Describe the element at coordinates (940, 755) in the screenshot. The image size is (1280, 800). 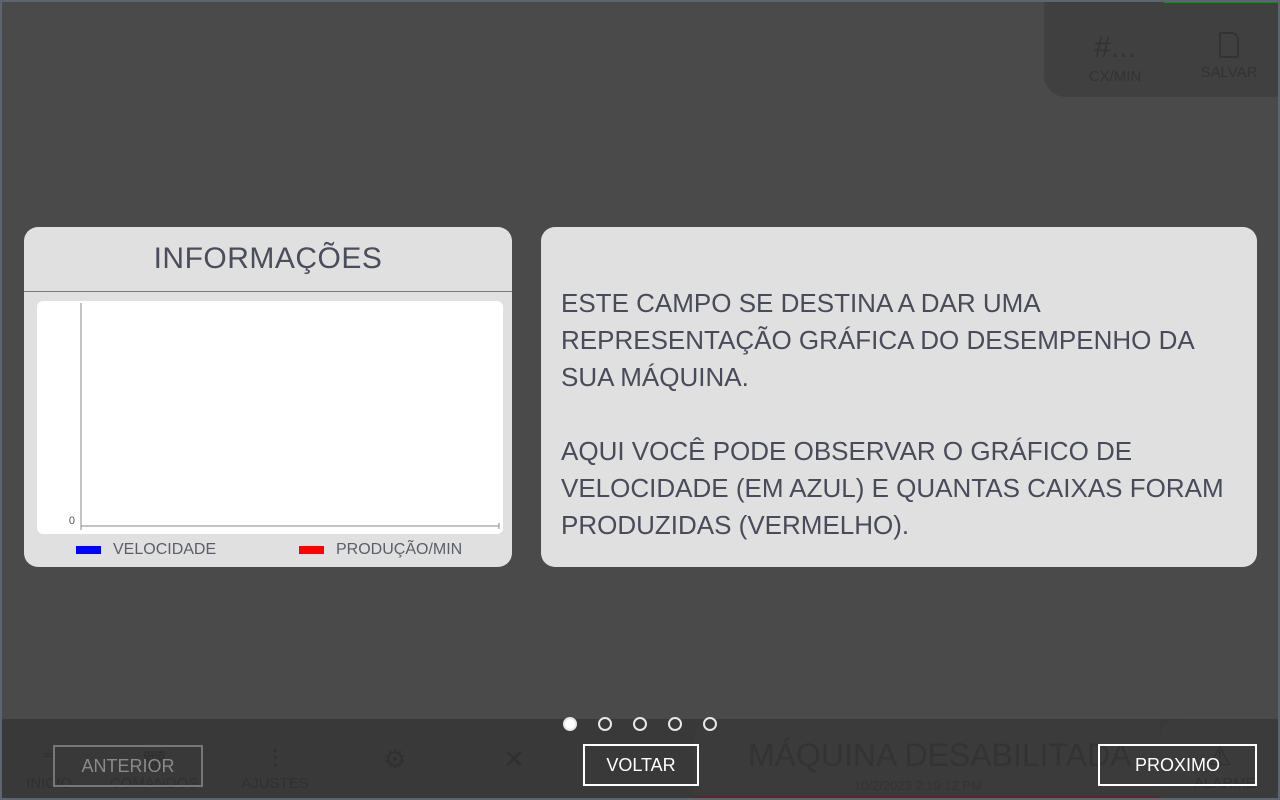
I see `machine-status-title: MÁQUINA DESABILITADA` at that location.